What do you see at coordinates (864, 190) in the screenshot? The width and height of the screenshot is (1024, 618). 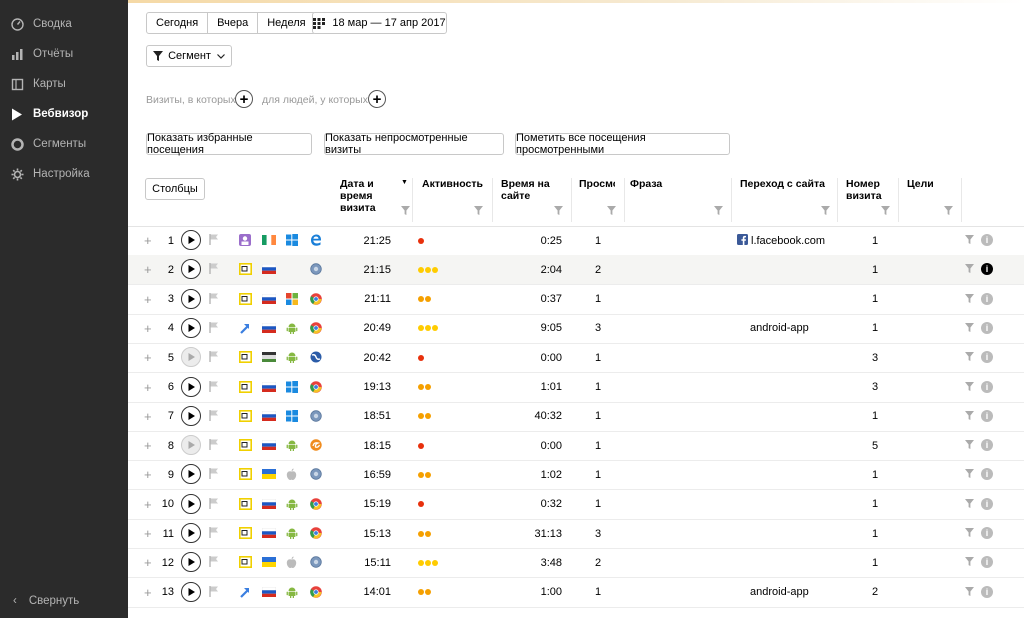 I see `column-header-visit-number: Номер визита` at bounding box center [864, 190].